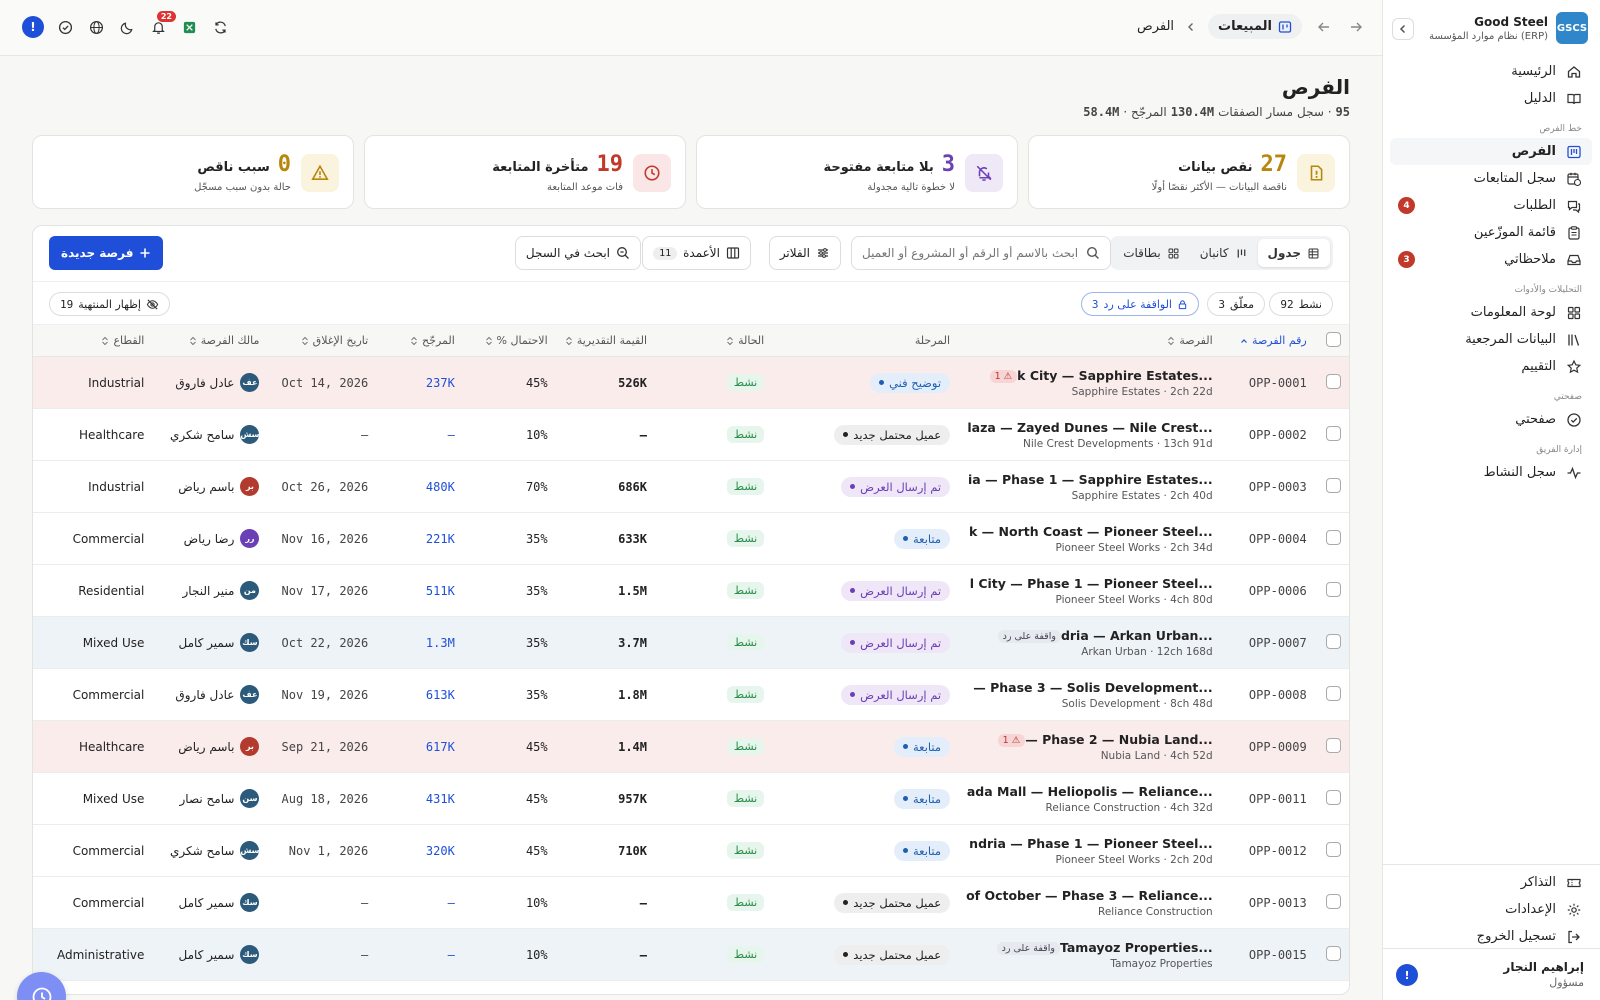 This screenshot has width=1600, height=1000. What do you see at coordinates (65, 27) in the screenshot?
I see `tasks-button` at bounding box center [65, 27].